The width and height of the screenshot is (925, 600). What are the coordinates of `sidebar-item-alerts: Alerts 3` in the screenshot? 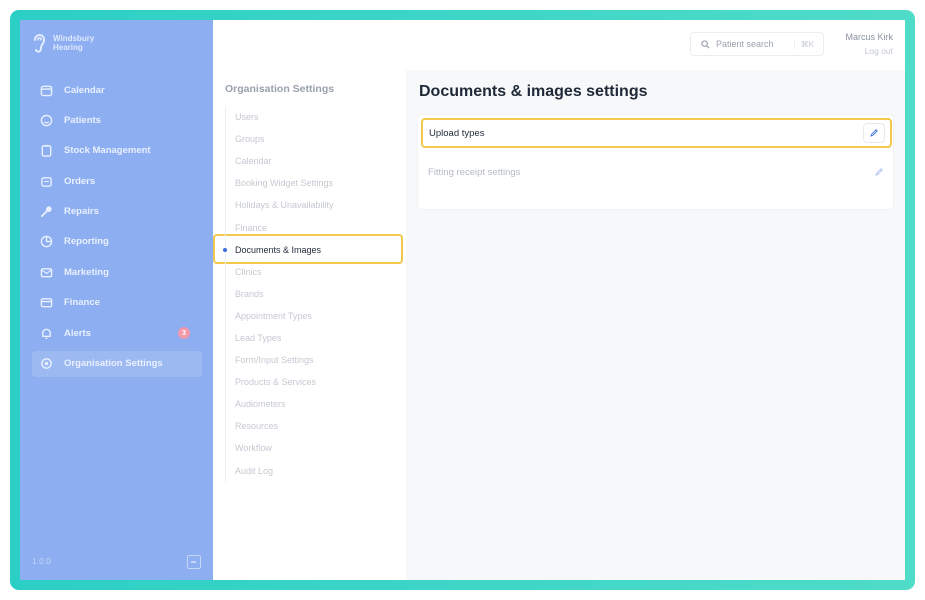 It's located at (117, 333).